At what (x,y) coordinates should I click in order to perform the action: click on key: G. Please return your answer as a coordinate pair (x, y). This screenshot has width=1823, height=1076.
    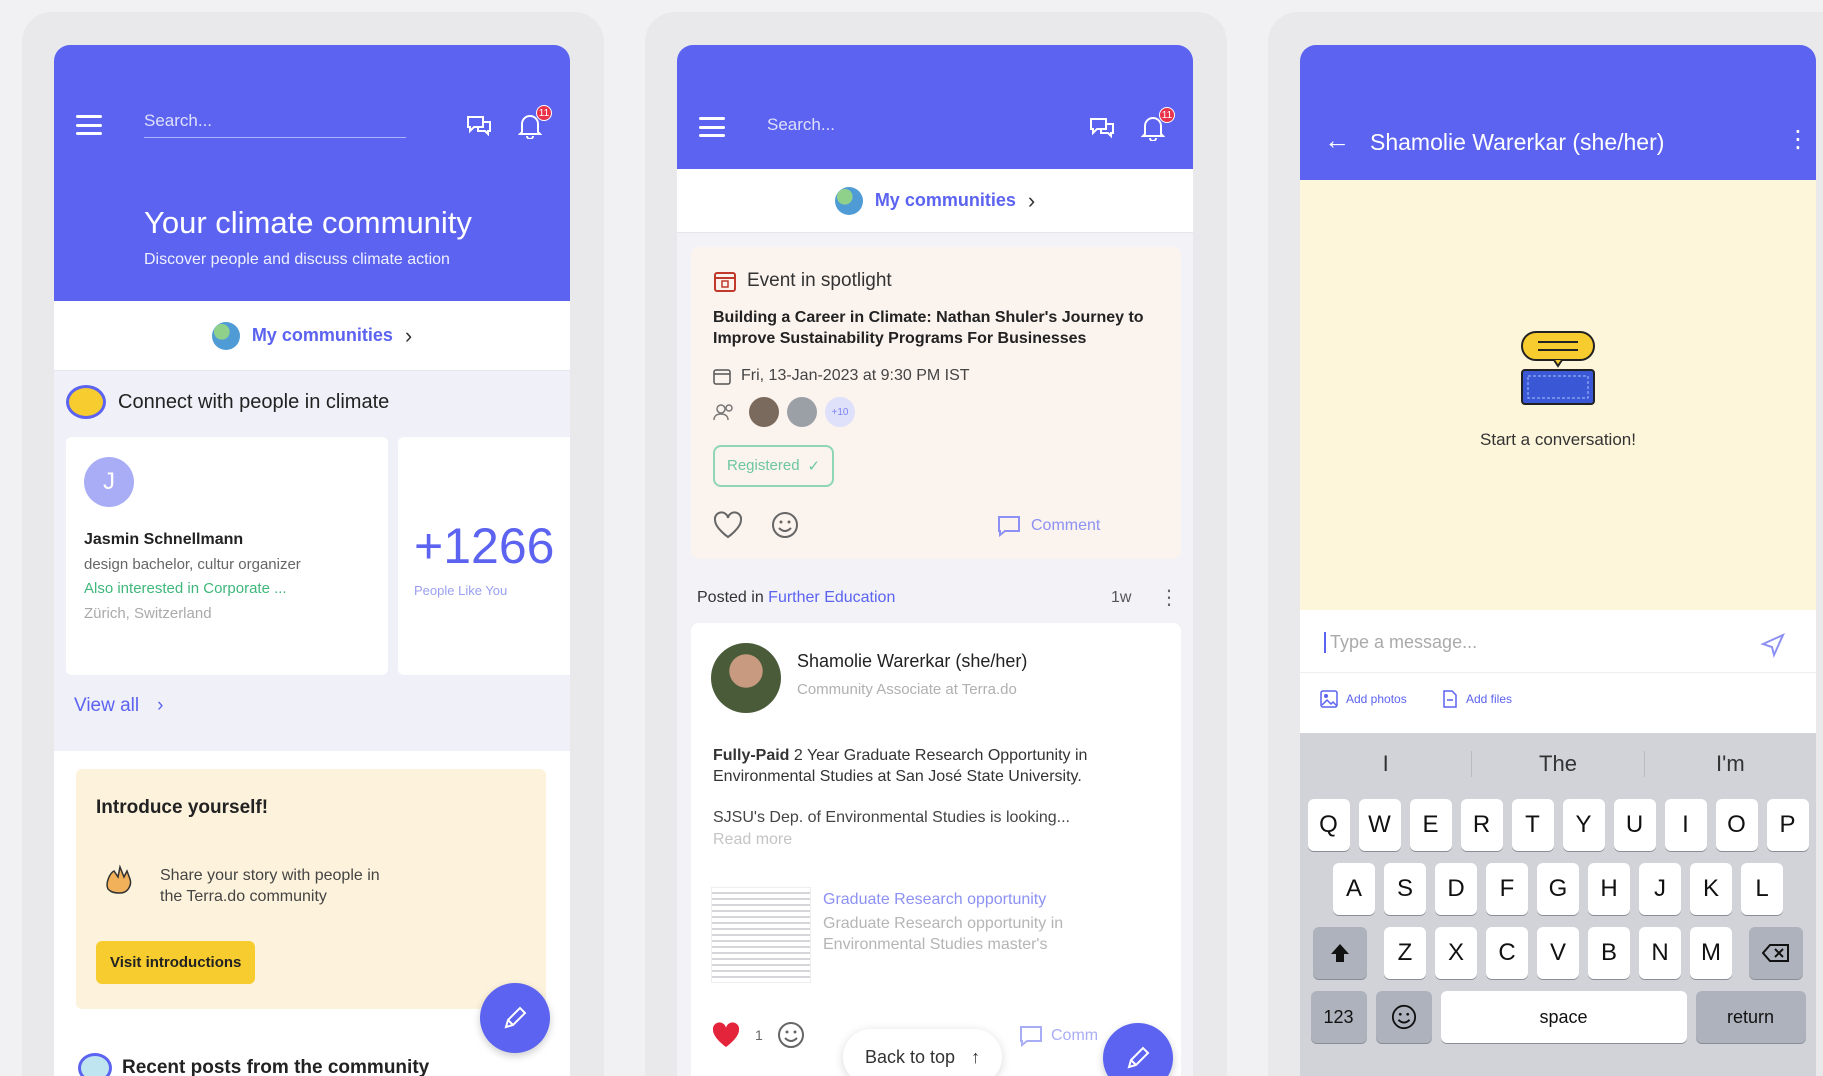
    Looking at the image, I should click on (1558, 889).